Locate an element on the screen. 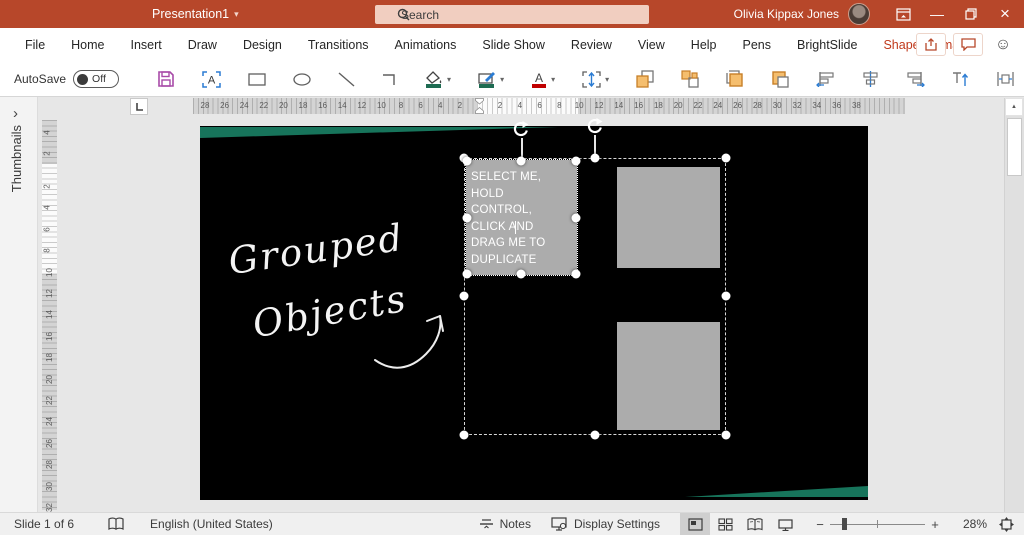  zoom-in-button: + is located at coordinates (935, 524).